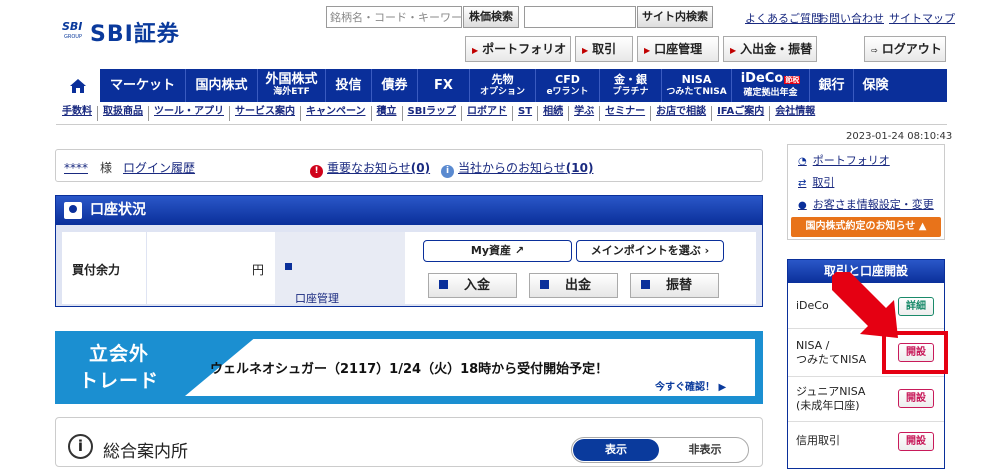 The width and height of the screenshot is (1000, 469). I want to click on important-label: 重要なお知らせ, so click(369, 168).